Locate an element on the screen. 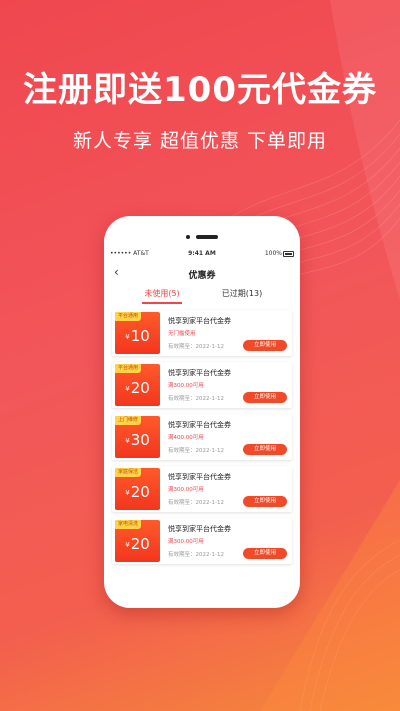 This screenshot has width=400, height=711. coupon-value-box: 平台通用 ¥20 is located at coordinates (137, 385).